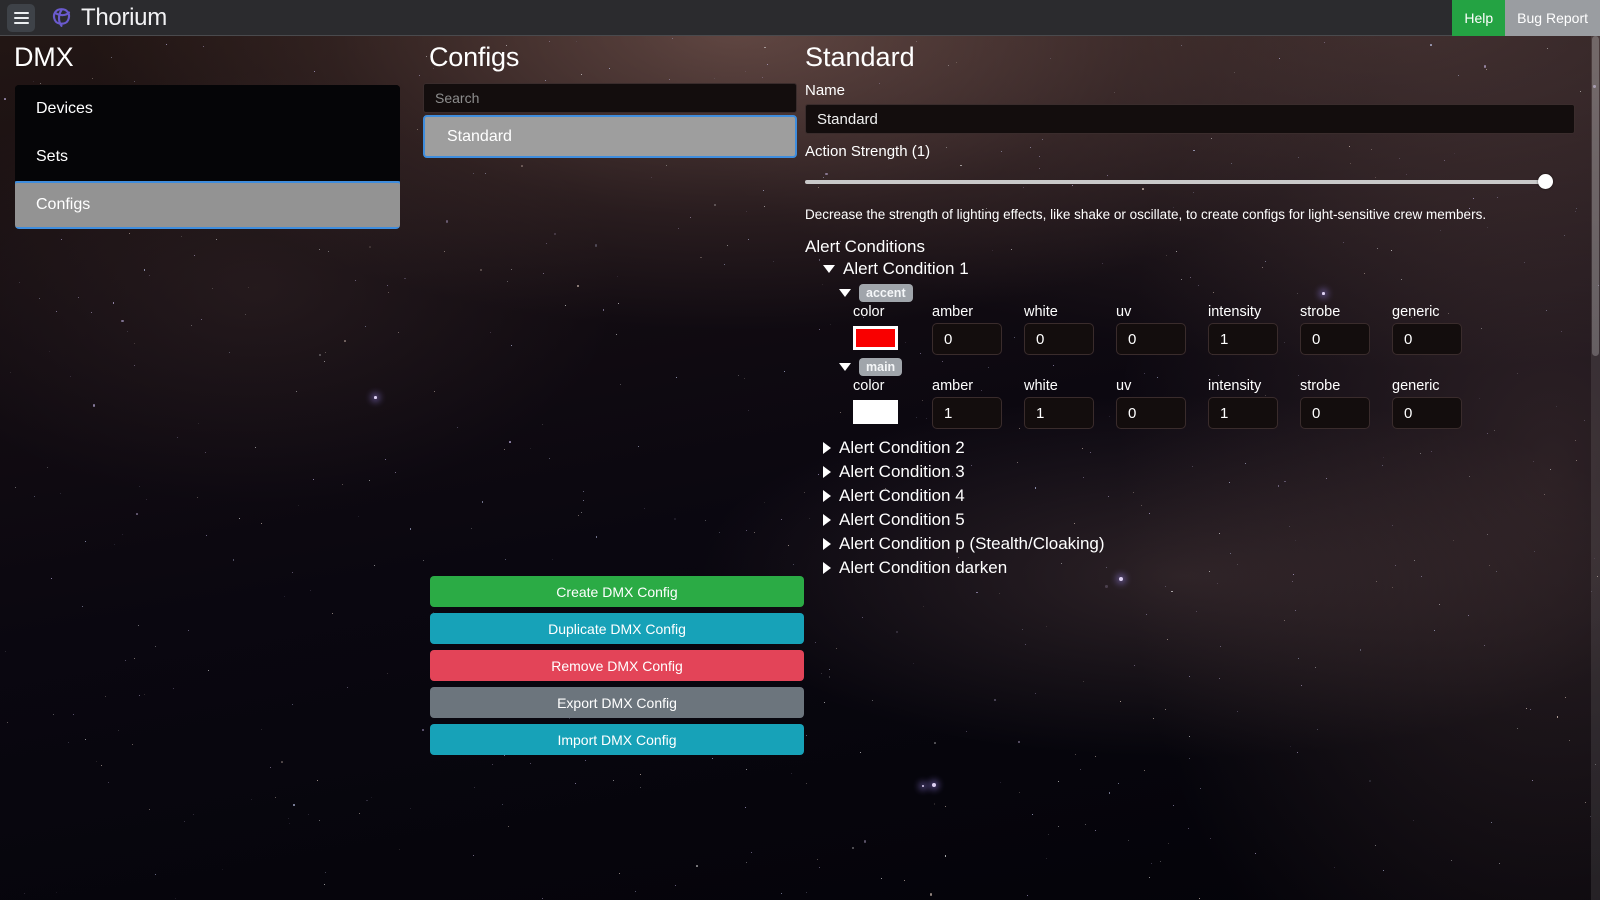 The width and height of the screenshot is (1600, 900). I want to click on alert-condition-toggle: Alert Condition 5, so click(1211, 520).